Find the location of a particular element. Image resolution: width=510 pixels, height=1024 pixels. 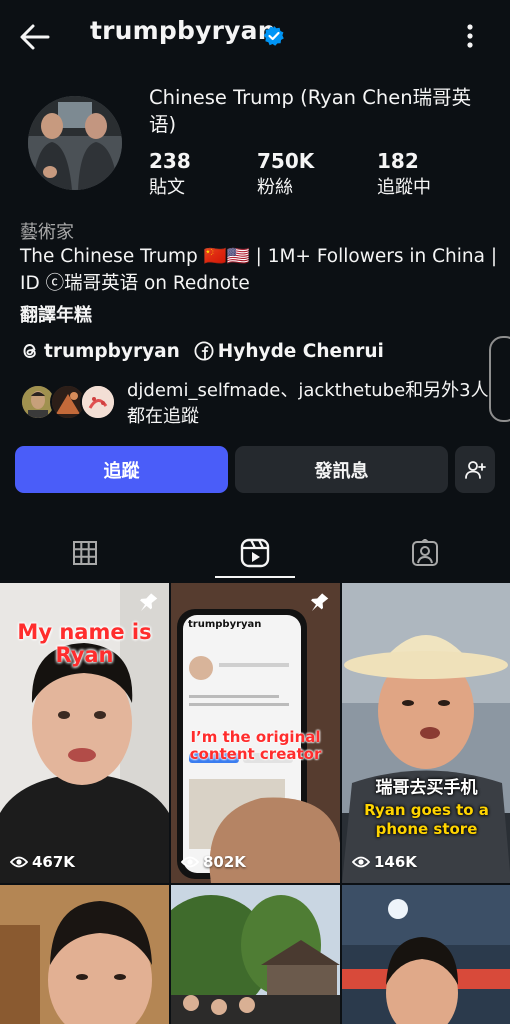

followed-by-text: djdemi_selfmade、jackthetube和另外3人都在追蹤 is located at coordinates (308, 403).